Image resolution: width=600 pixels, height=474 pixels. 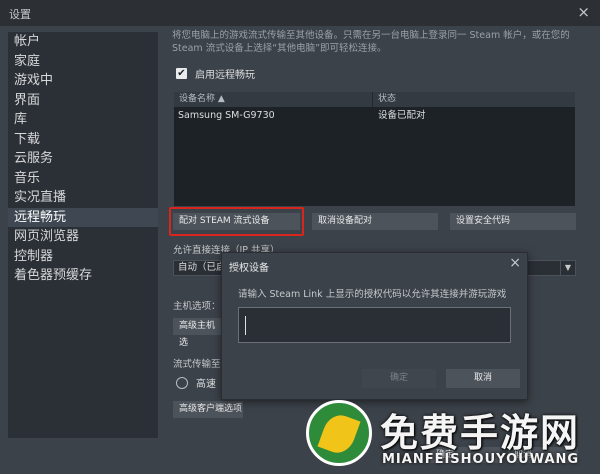 I want to click on window-title: 设置, so click(x=20, y=14).